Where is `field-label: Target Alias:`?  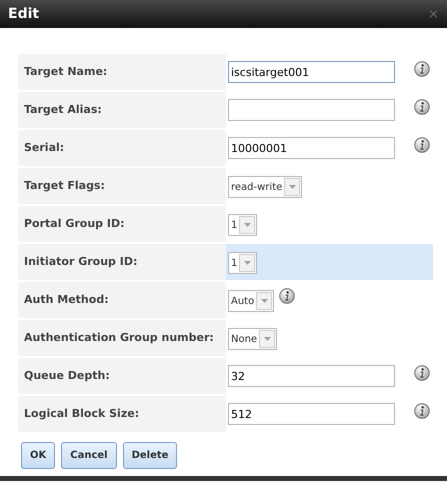
field-label: Target Alias: is located at coordinates (63, 110).